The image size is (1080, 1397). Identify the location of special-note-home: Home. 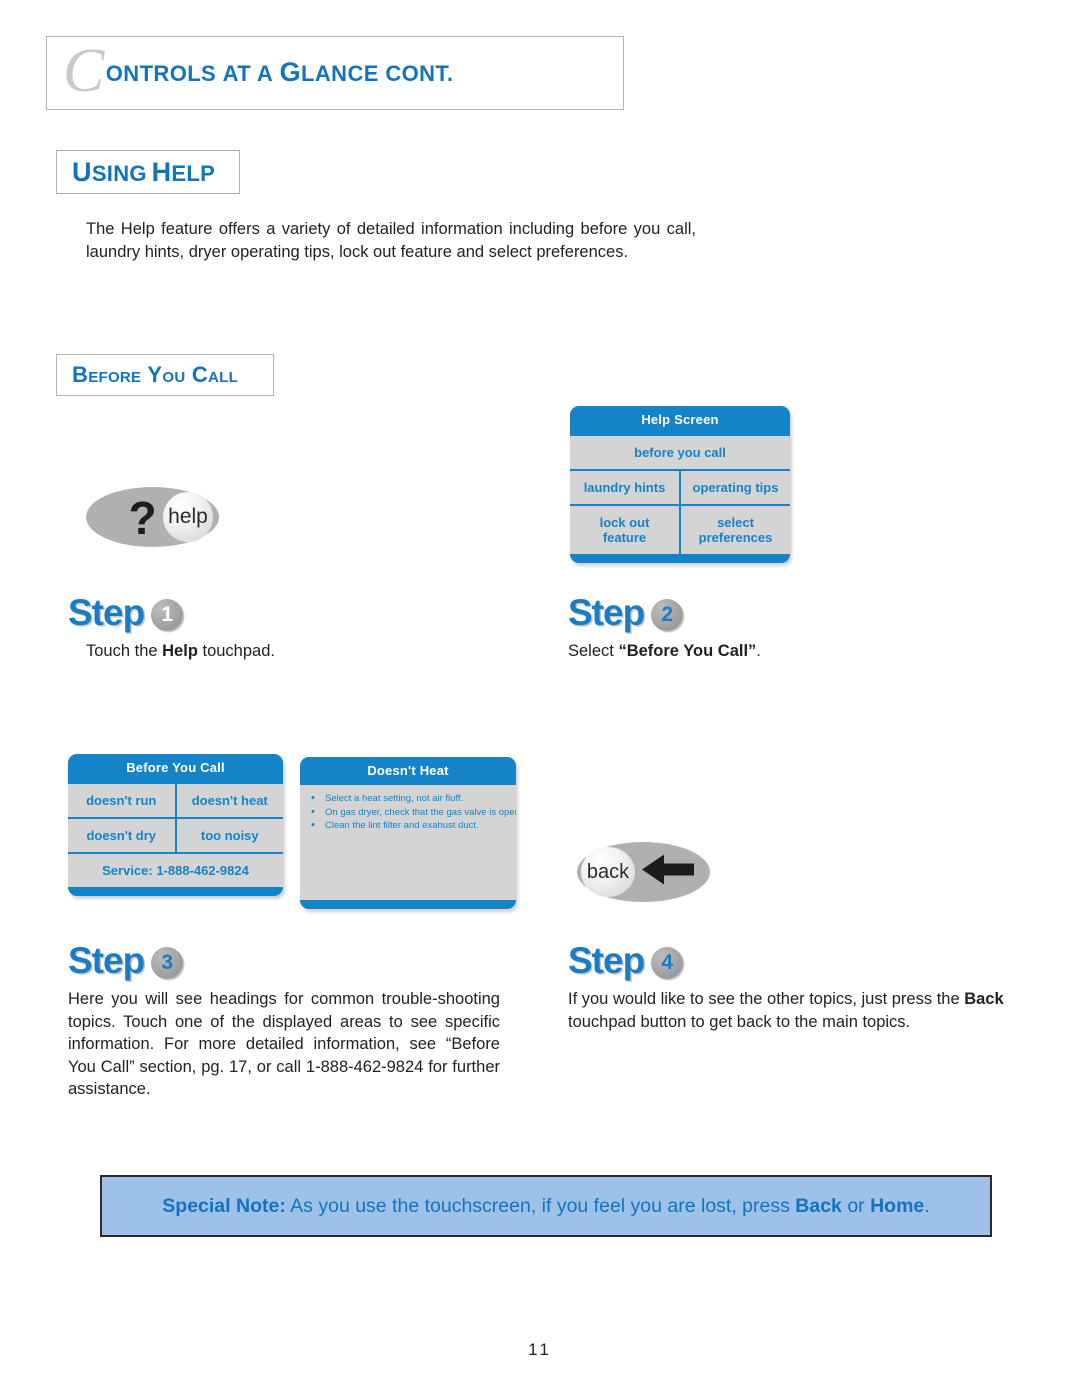
(897, 1205).